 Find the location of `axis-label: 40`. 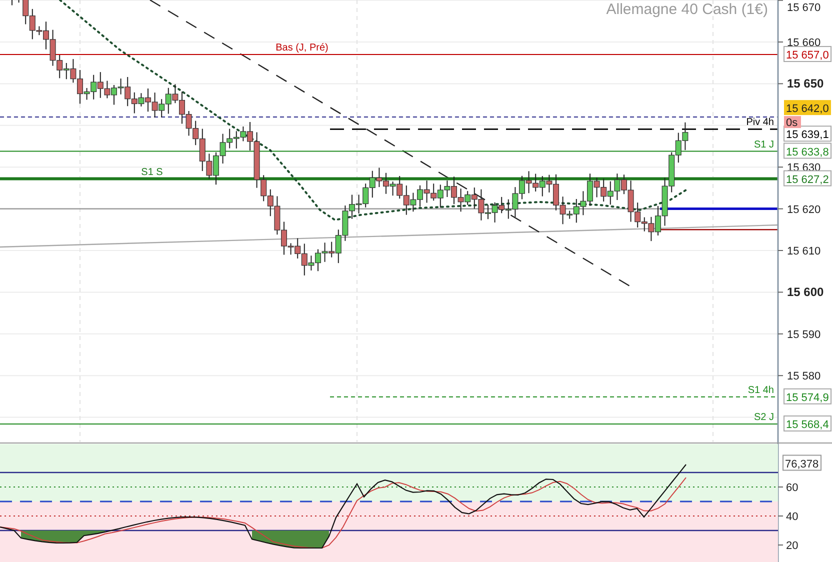

axis-label: 40 is located at coordinates (792, 517).